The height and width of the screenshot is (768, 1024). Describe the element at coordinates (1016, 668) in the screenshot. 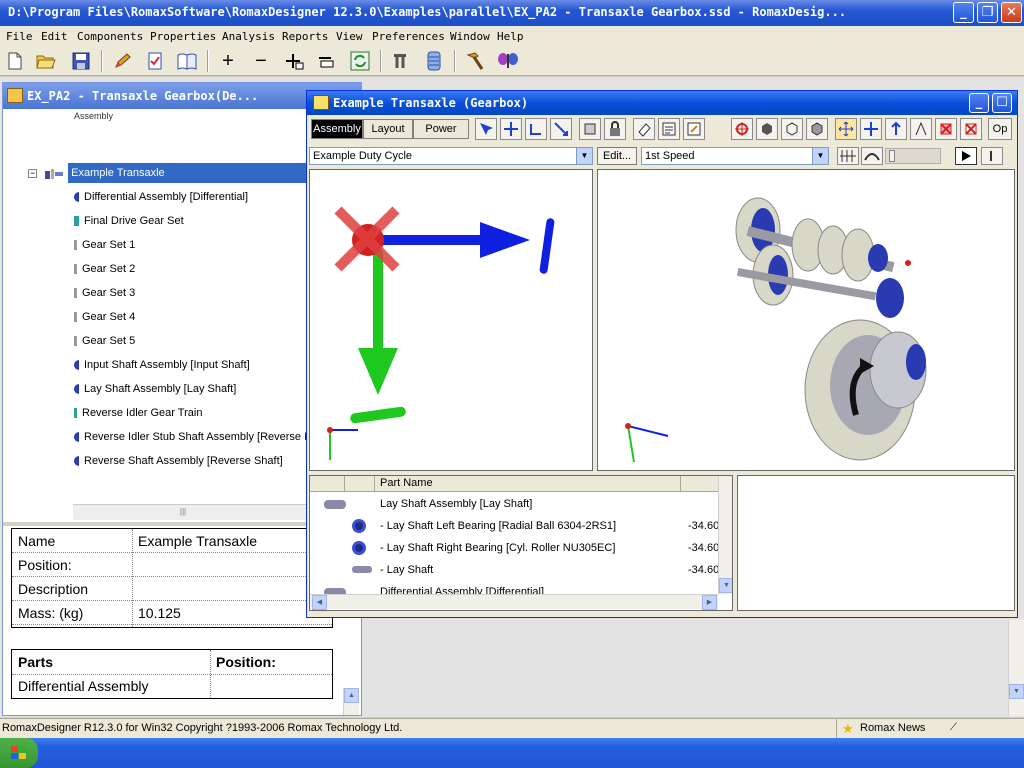

I see `mdi-vertical-scrollbar: ▼` at that location.